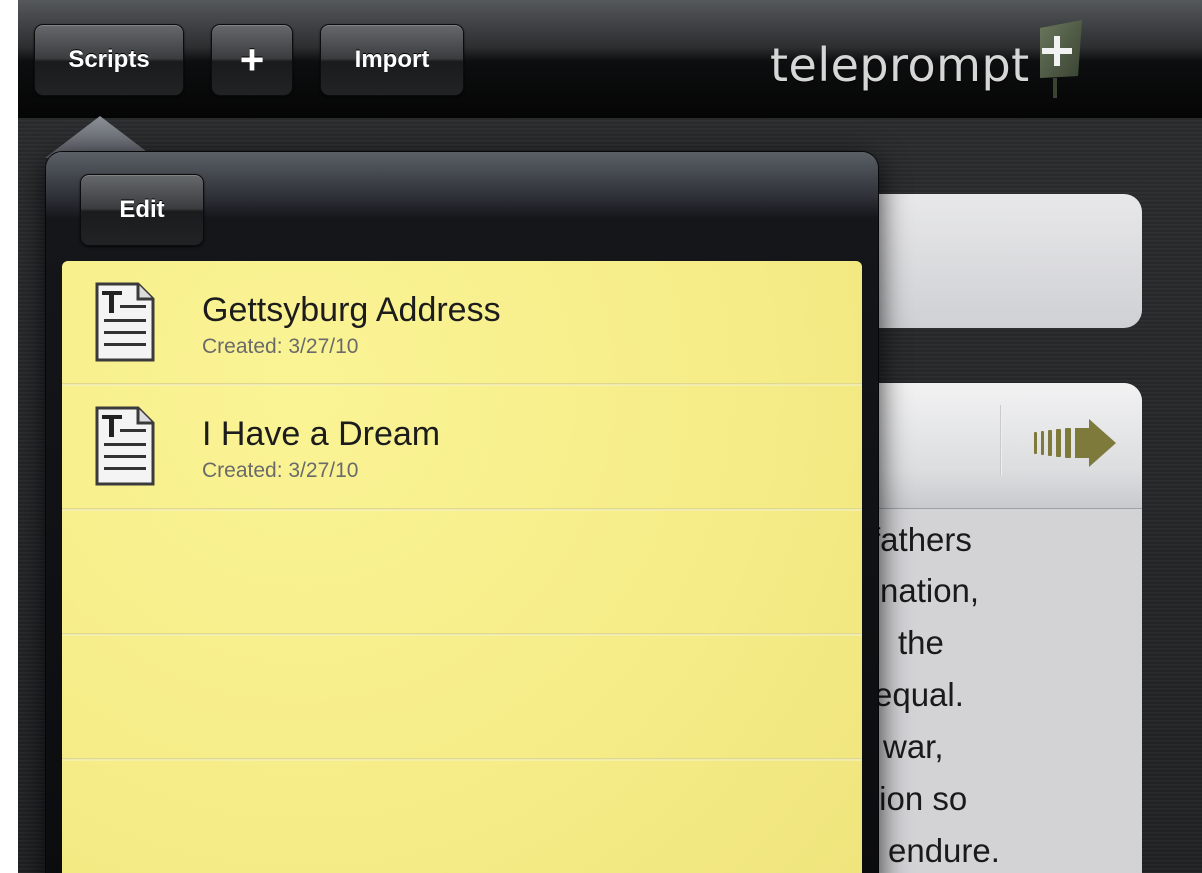 The image size is (1202, 873). What do you see at coordinates (351, 310) in the screenshot?
I see `script-title: Gettsyburg Address` at bounding box center [351, 310].